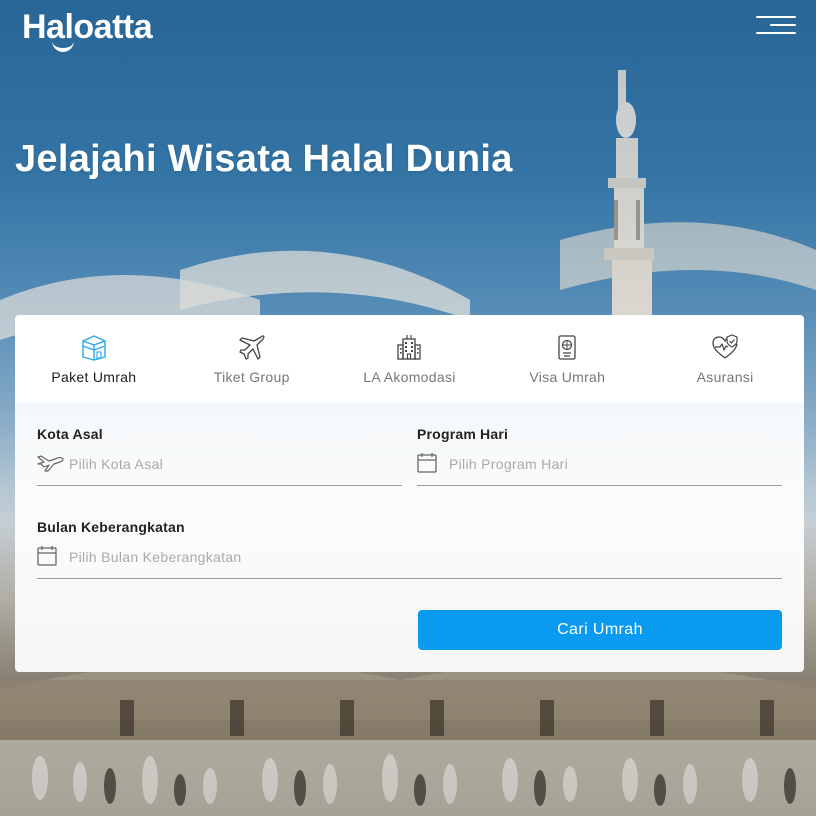 This screenshot has height=816, width=816. Describe the element at coordinates (111, 527) in the screenshot. I see `month-label: Bulan Keberangkatan` at that location.